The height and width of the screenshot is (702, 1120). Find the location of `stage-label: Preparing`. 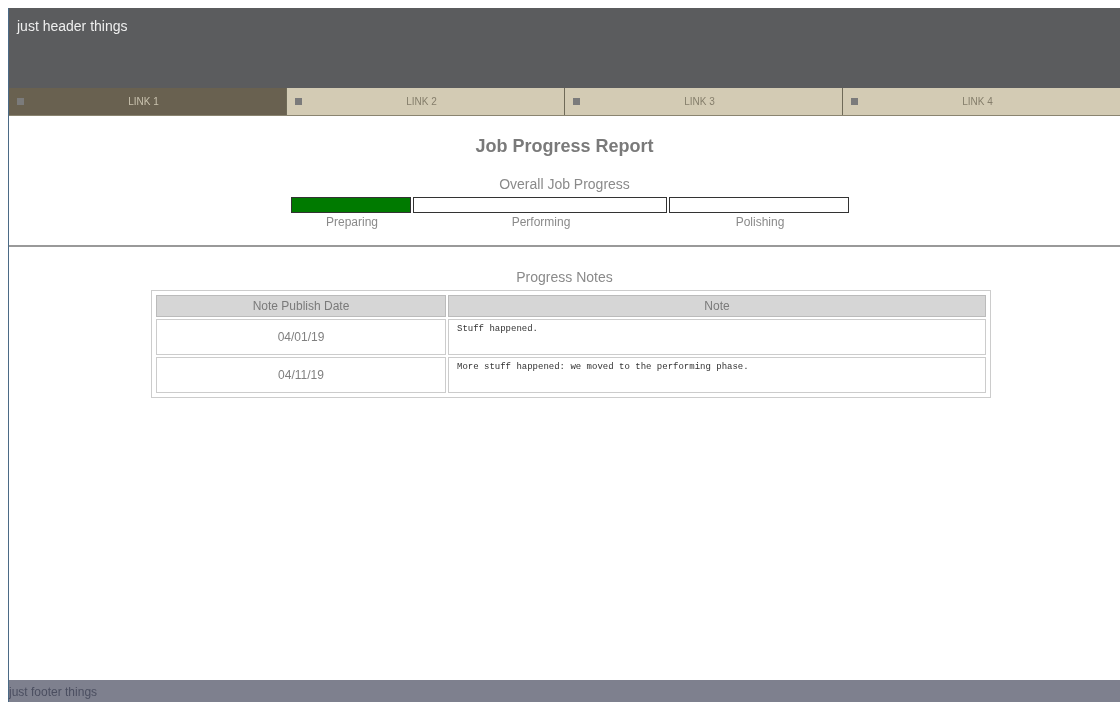

stage-label: Preparing is located at coordinates (352, 222).